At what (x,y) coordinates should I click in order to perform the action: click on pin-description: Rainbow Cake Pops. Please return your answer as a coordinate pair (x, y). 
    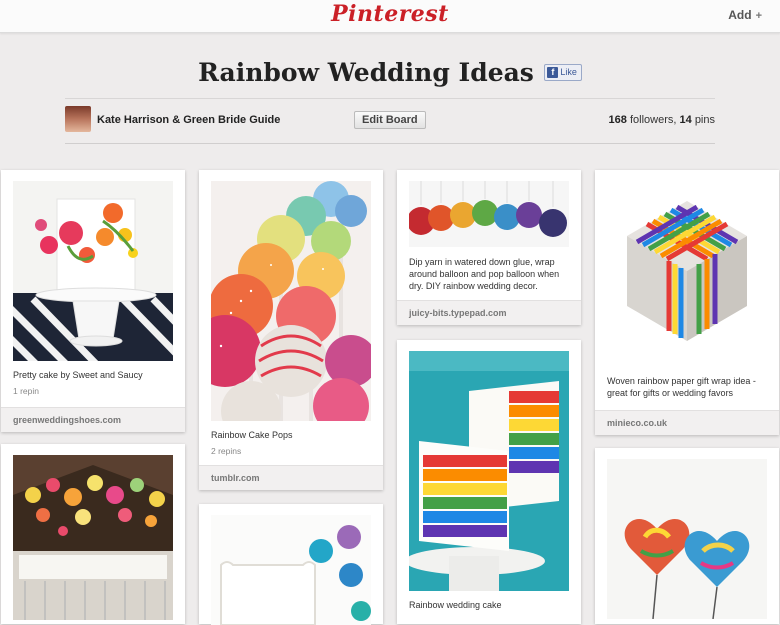
    Looking at the image, I should click on (252, 435).